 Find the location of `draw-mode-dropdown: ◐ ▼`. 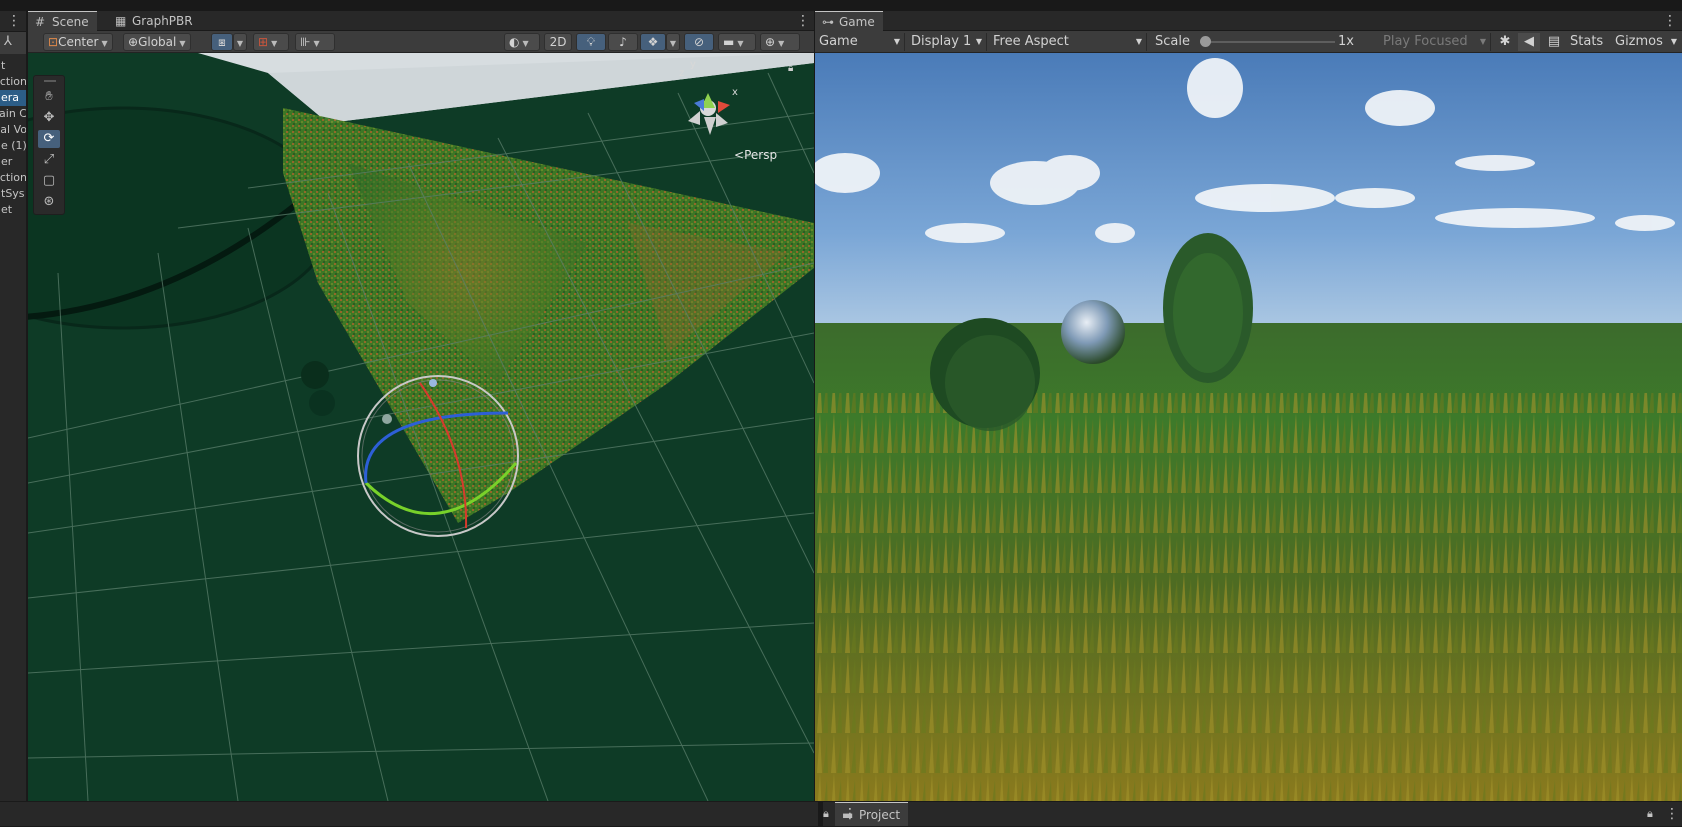

draw-mode-dropdown: ◐ ▼ is located at coordinates (522, 42).